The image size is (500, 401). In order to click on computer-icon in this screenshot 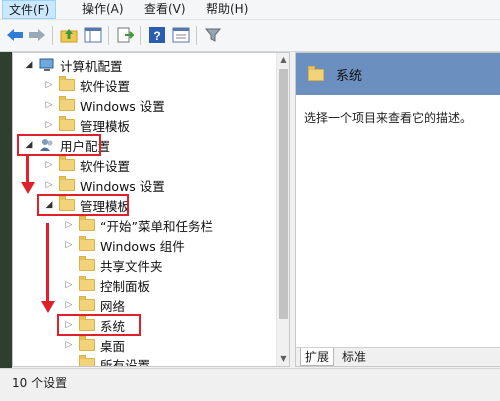, I will do `click(47, 65)`.